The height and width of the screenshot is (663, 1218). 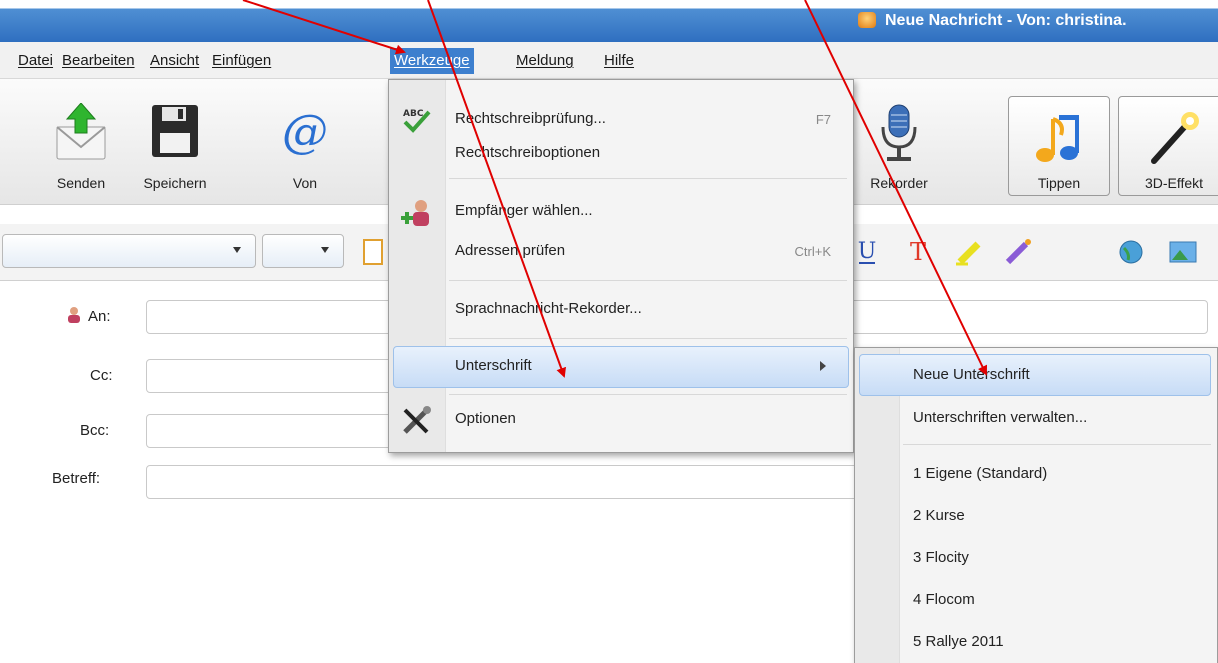 What do you see at coordinates (958, 641) in the screenshot?
I see `signature-item-label: 5 Rallye 2011` at bounding box center [958, 641].